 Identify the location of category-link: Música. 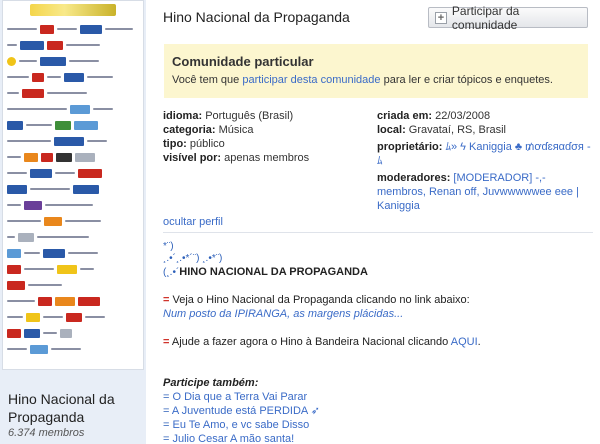
(236, 130).